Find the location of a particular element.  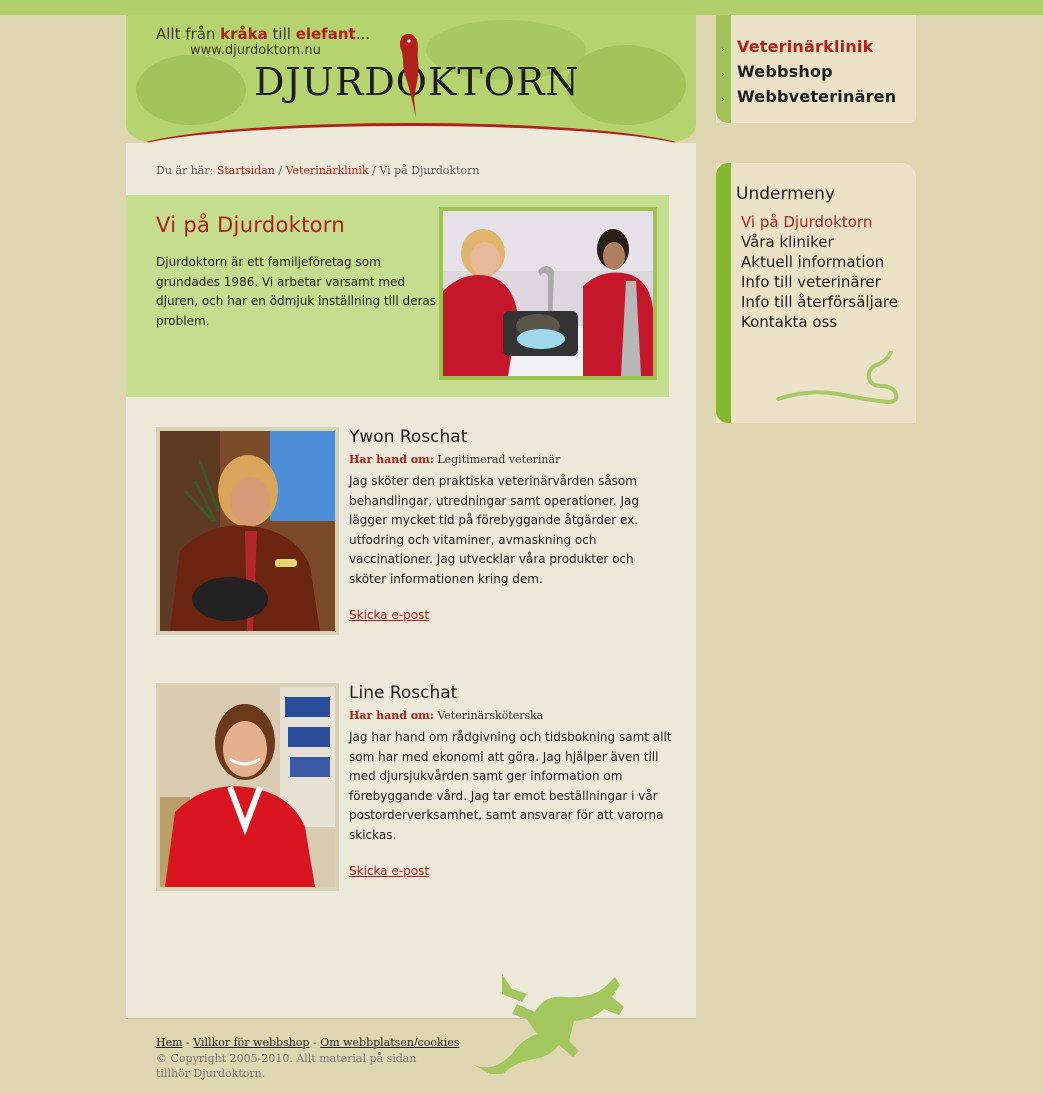

site-url: www.djurdoktorn.nu is located at coordinates (255, 50).